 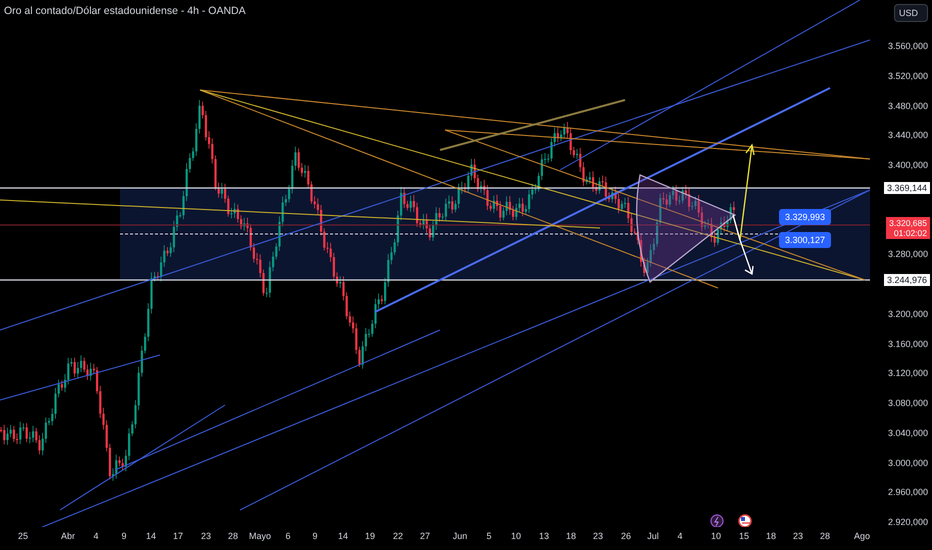 What do you see at coordinates (805, 217) in the screenshot?
I see `target-price-label: 3.329,993` at bounding box center [805, 217].